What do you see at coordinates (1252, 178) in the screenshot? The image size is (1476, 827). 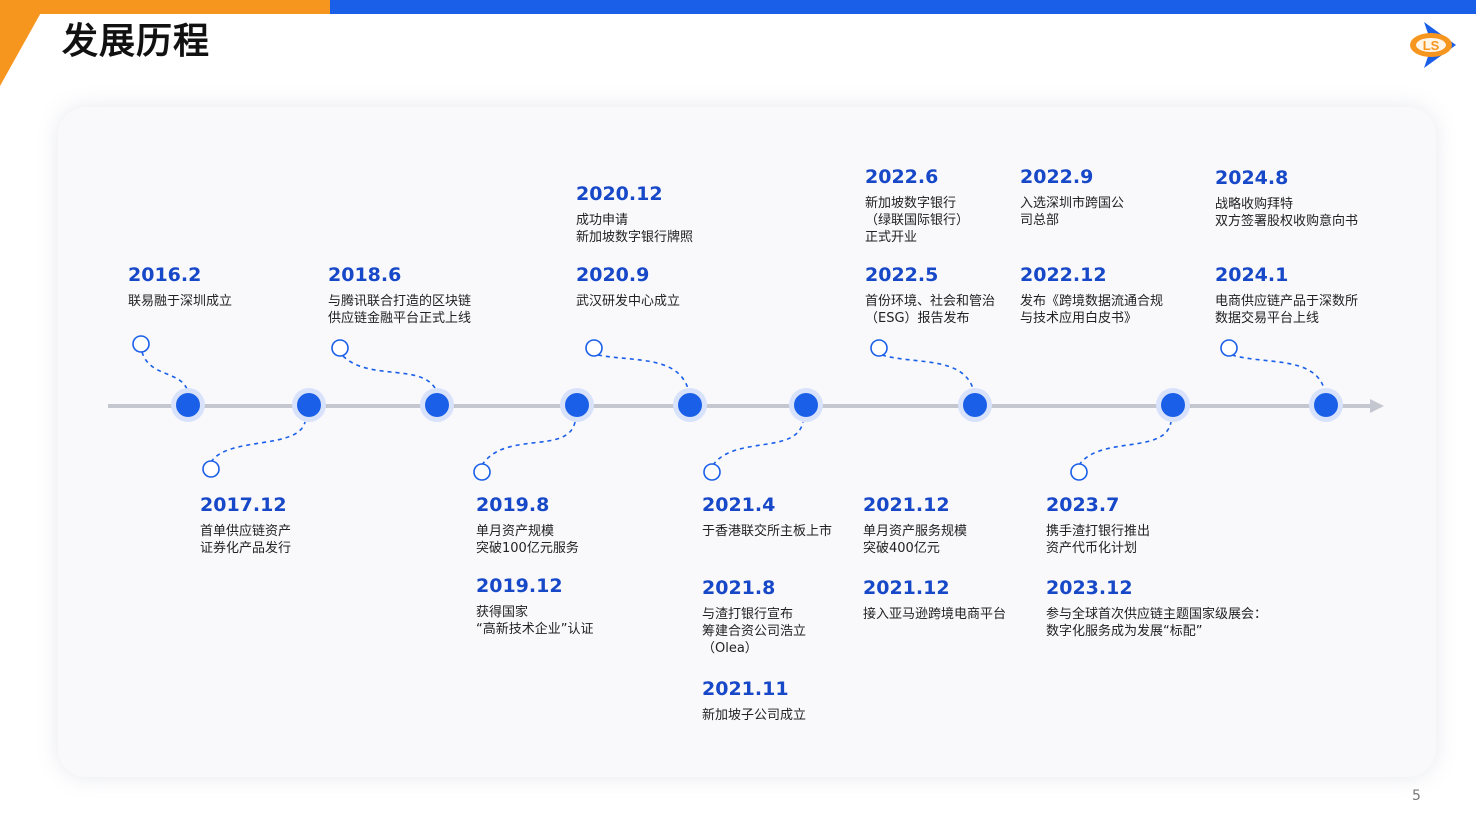 I see `event-date: 2024.8` at bounding box center [1252, 178].